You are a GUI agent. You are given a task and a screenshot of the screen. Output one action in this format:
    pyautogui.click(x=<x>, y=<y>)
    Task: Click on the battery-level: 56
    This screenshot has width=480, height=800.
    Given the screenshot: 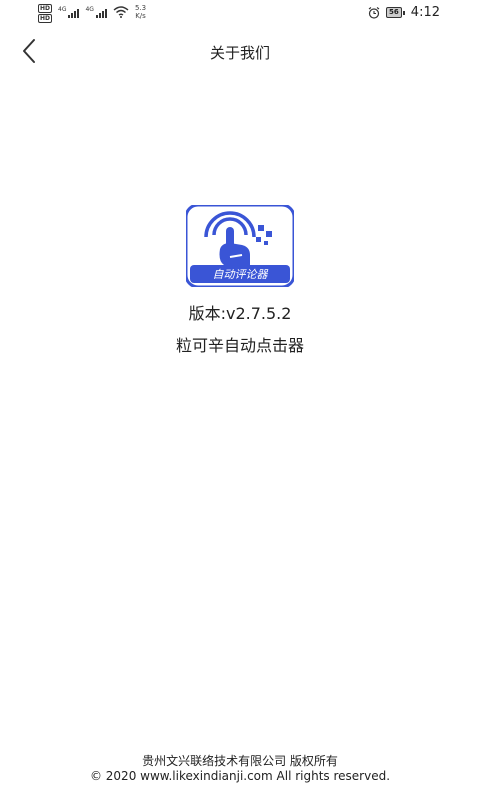 What is the action you would take?
    pyautogui.click(x=394, y=12)
    